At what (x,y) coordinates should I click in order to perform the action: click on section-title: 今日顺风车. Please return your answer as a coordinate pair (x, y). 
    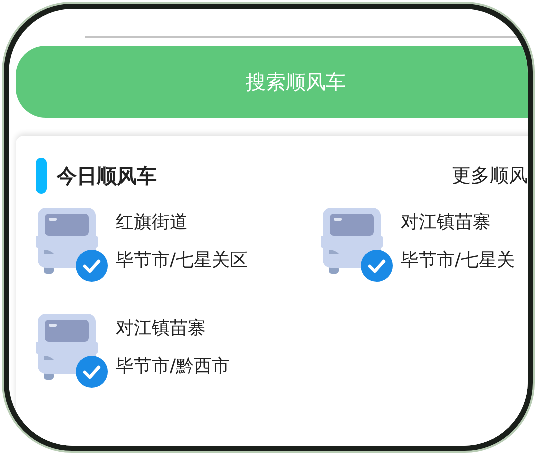
    Looking at the image, I should click on (107, 176).